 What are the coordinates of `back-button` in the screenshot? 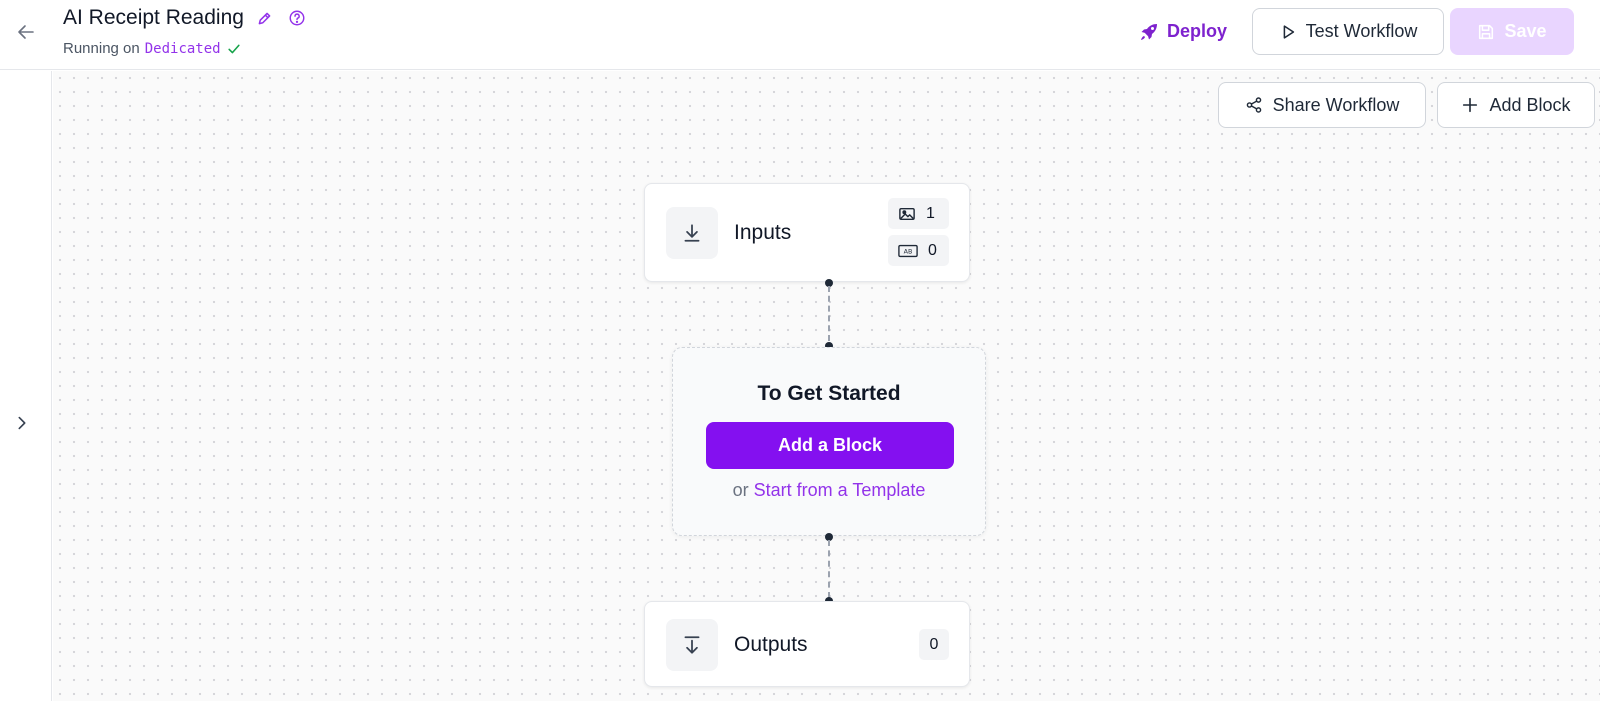 It's located at (26, 32).